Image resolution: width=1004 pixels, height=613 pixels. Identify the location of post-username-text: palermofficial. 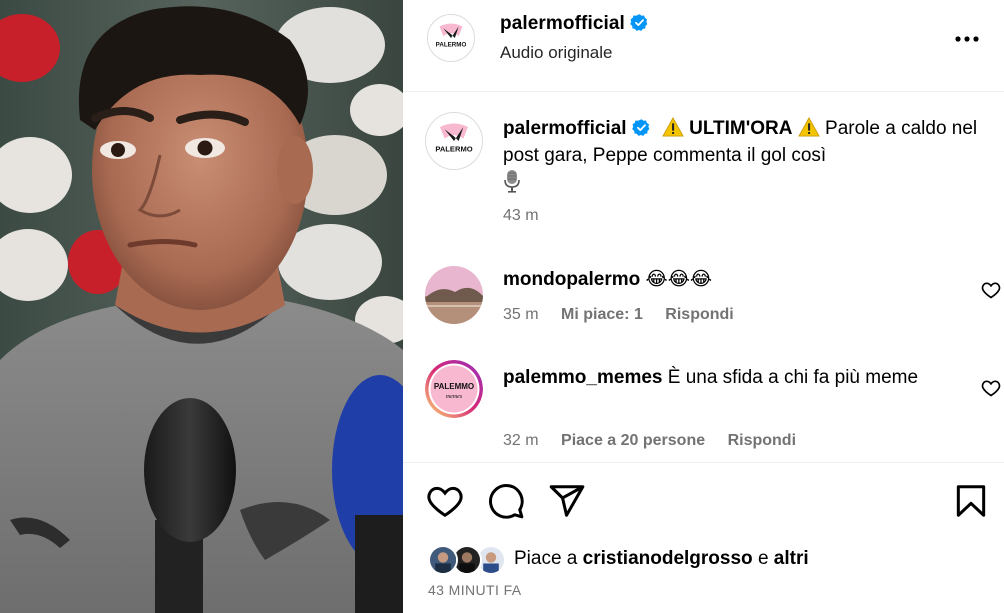
(562, 23).